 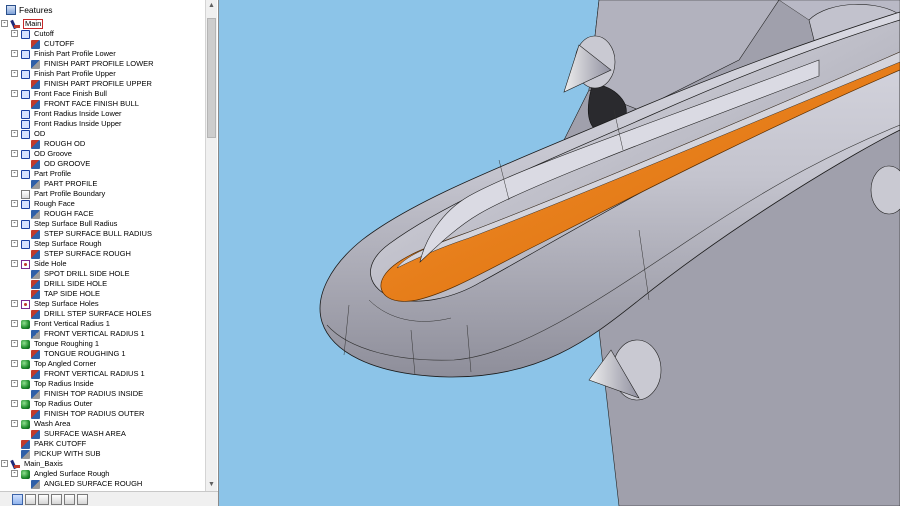 I want to click on tree-vertical-scrollbar: ▲ ▼, so click(x=211, y=245).